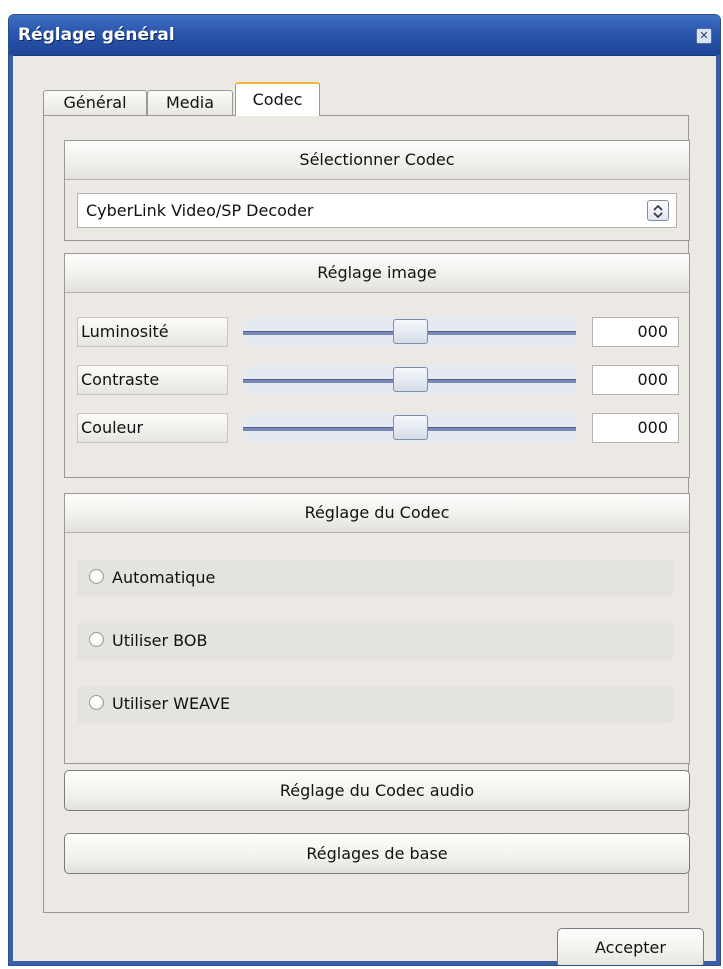 This screenshot has width=723, height=969. Describe the element at coordinates (375, 641) in the screenshot. I see `radio-use-bob: Utiliser BOB` at that location.